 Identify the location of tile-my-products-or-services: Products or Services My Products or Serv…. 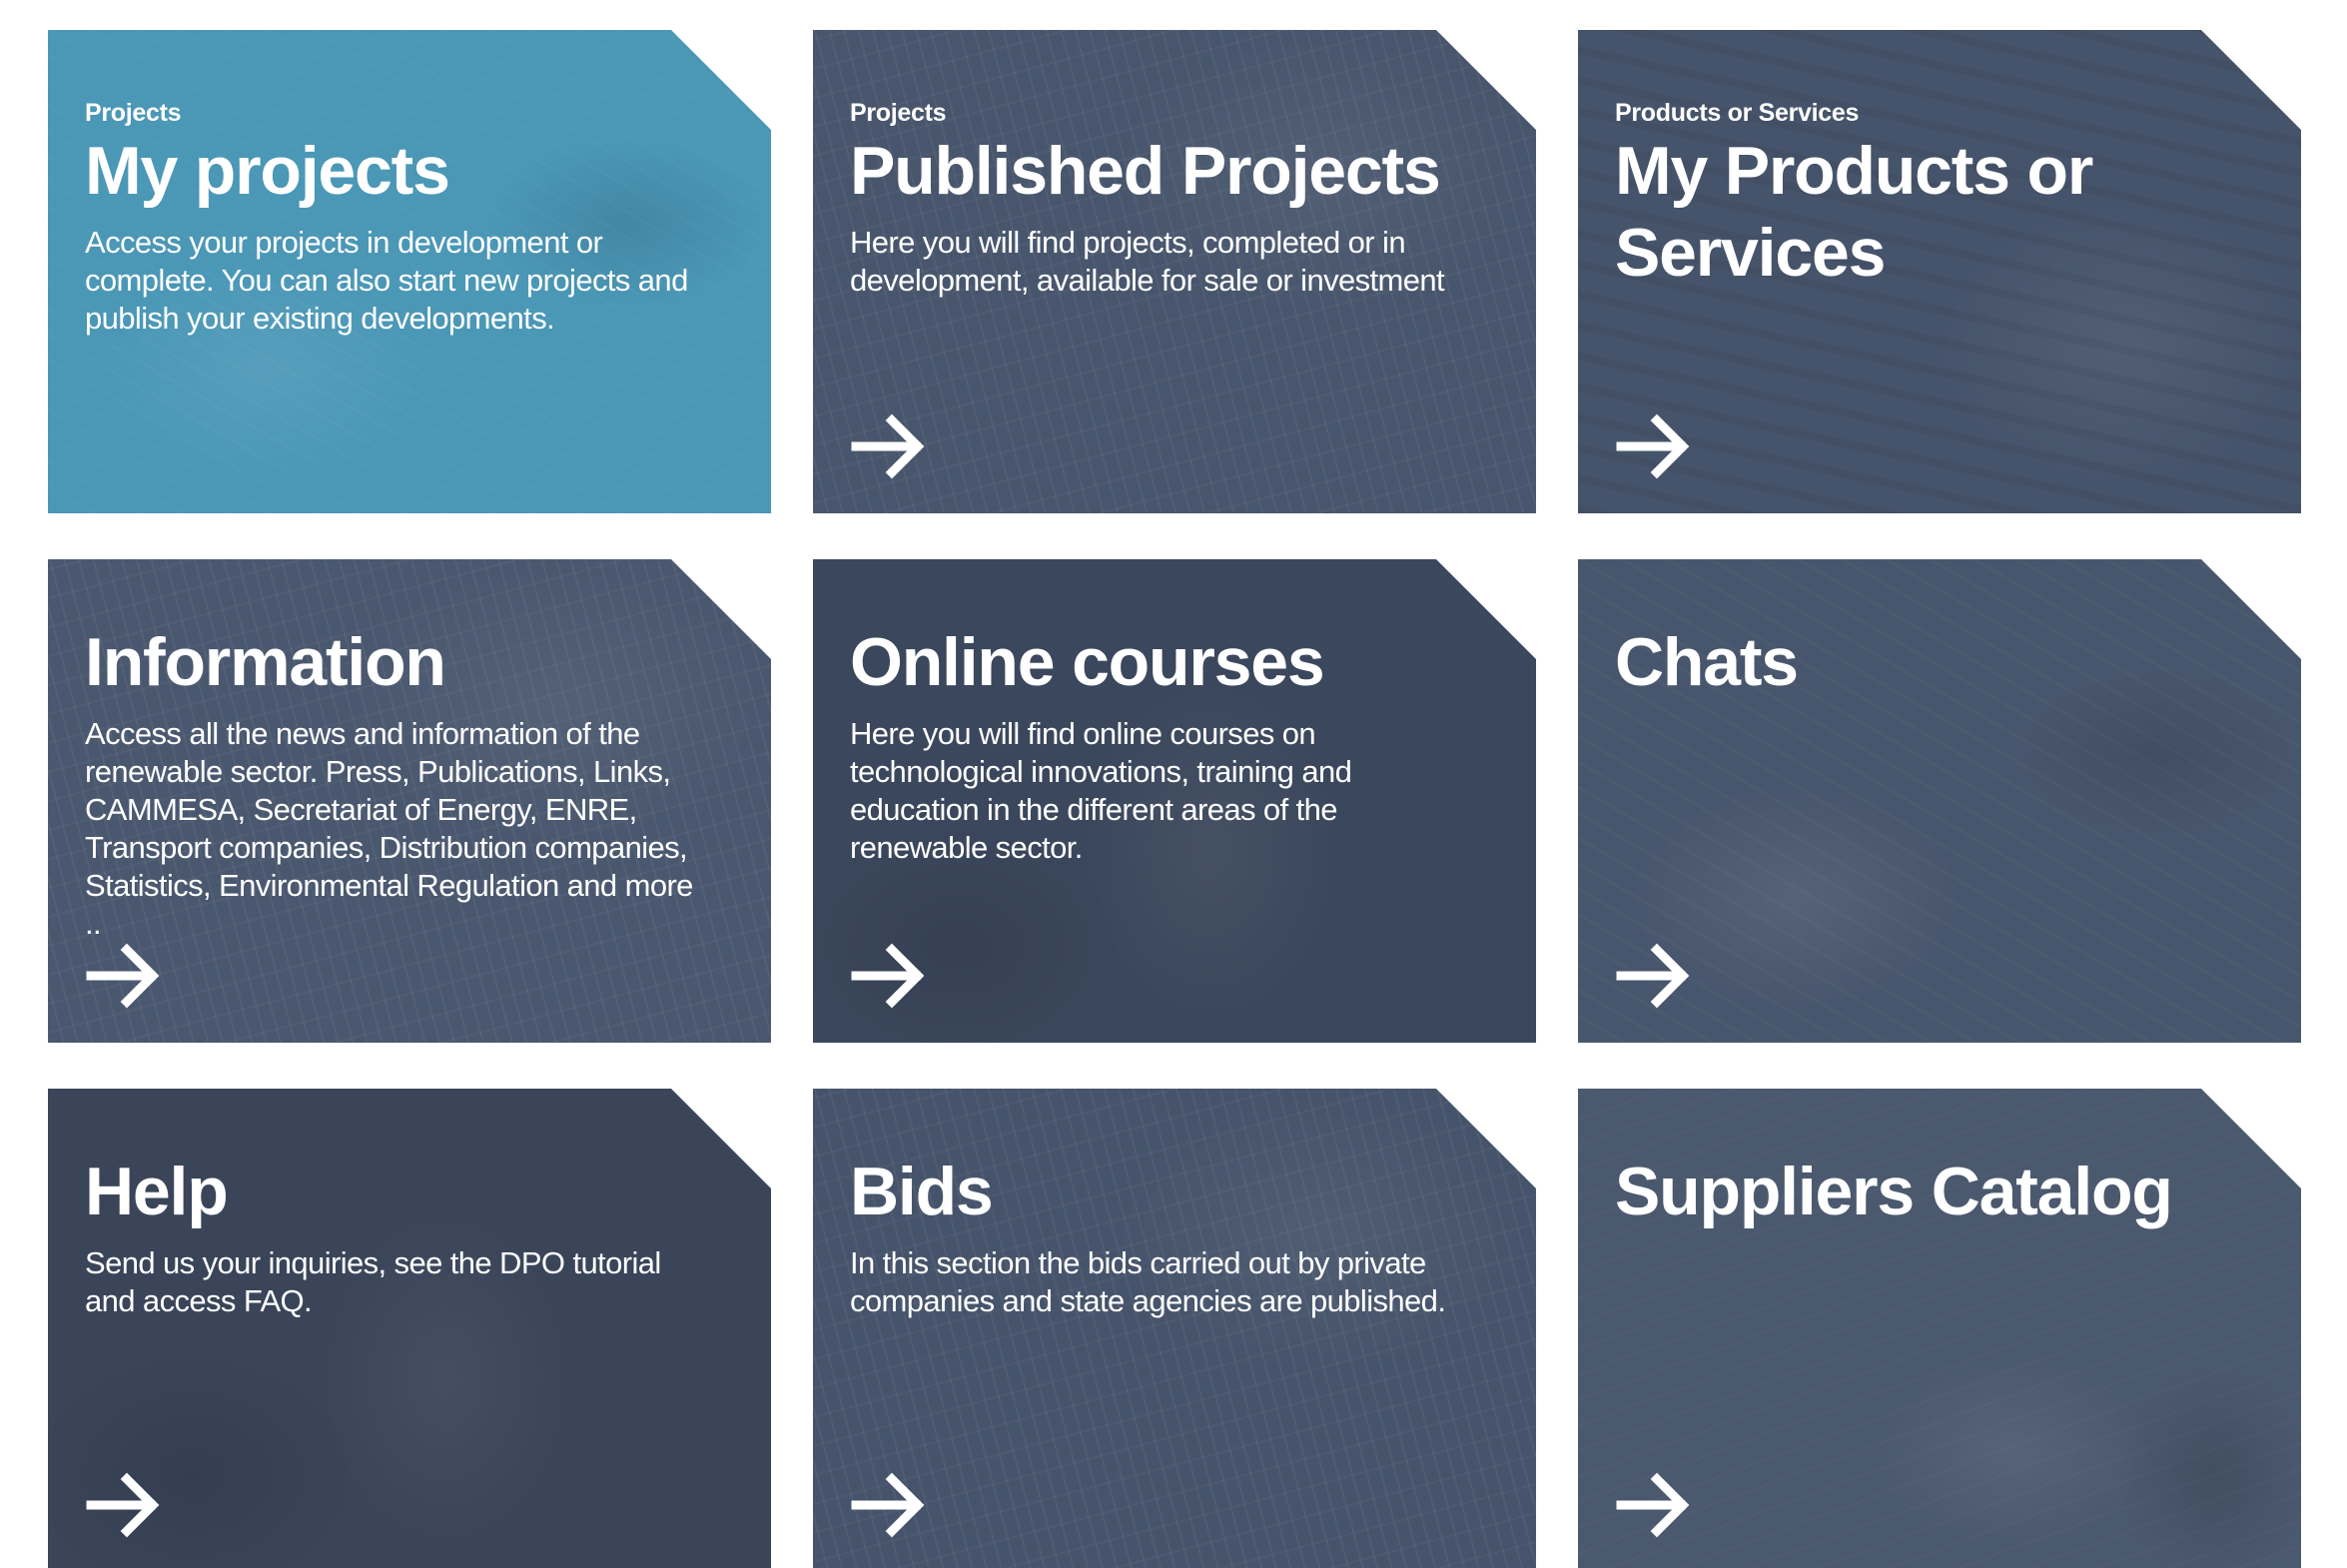
(1939, 271).